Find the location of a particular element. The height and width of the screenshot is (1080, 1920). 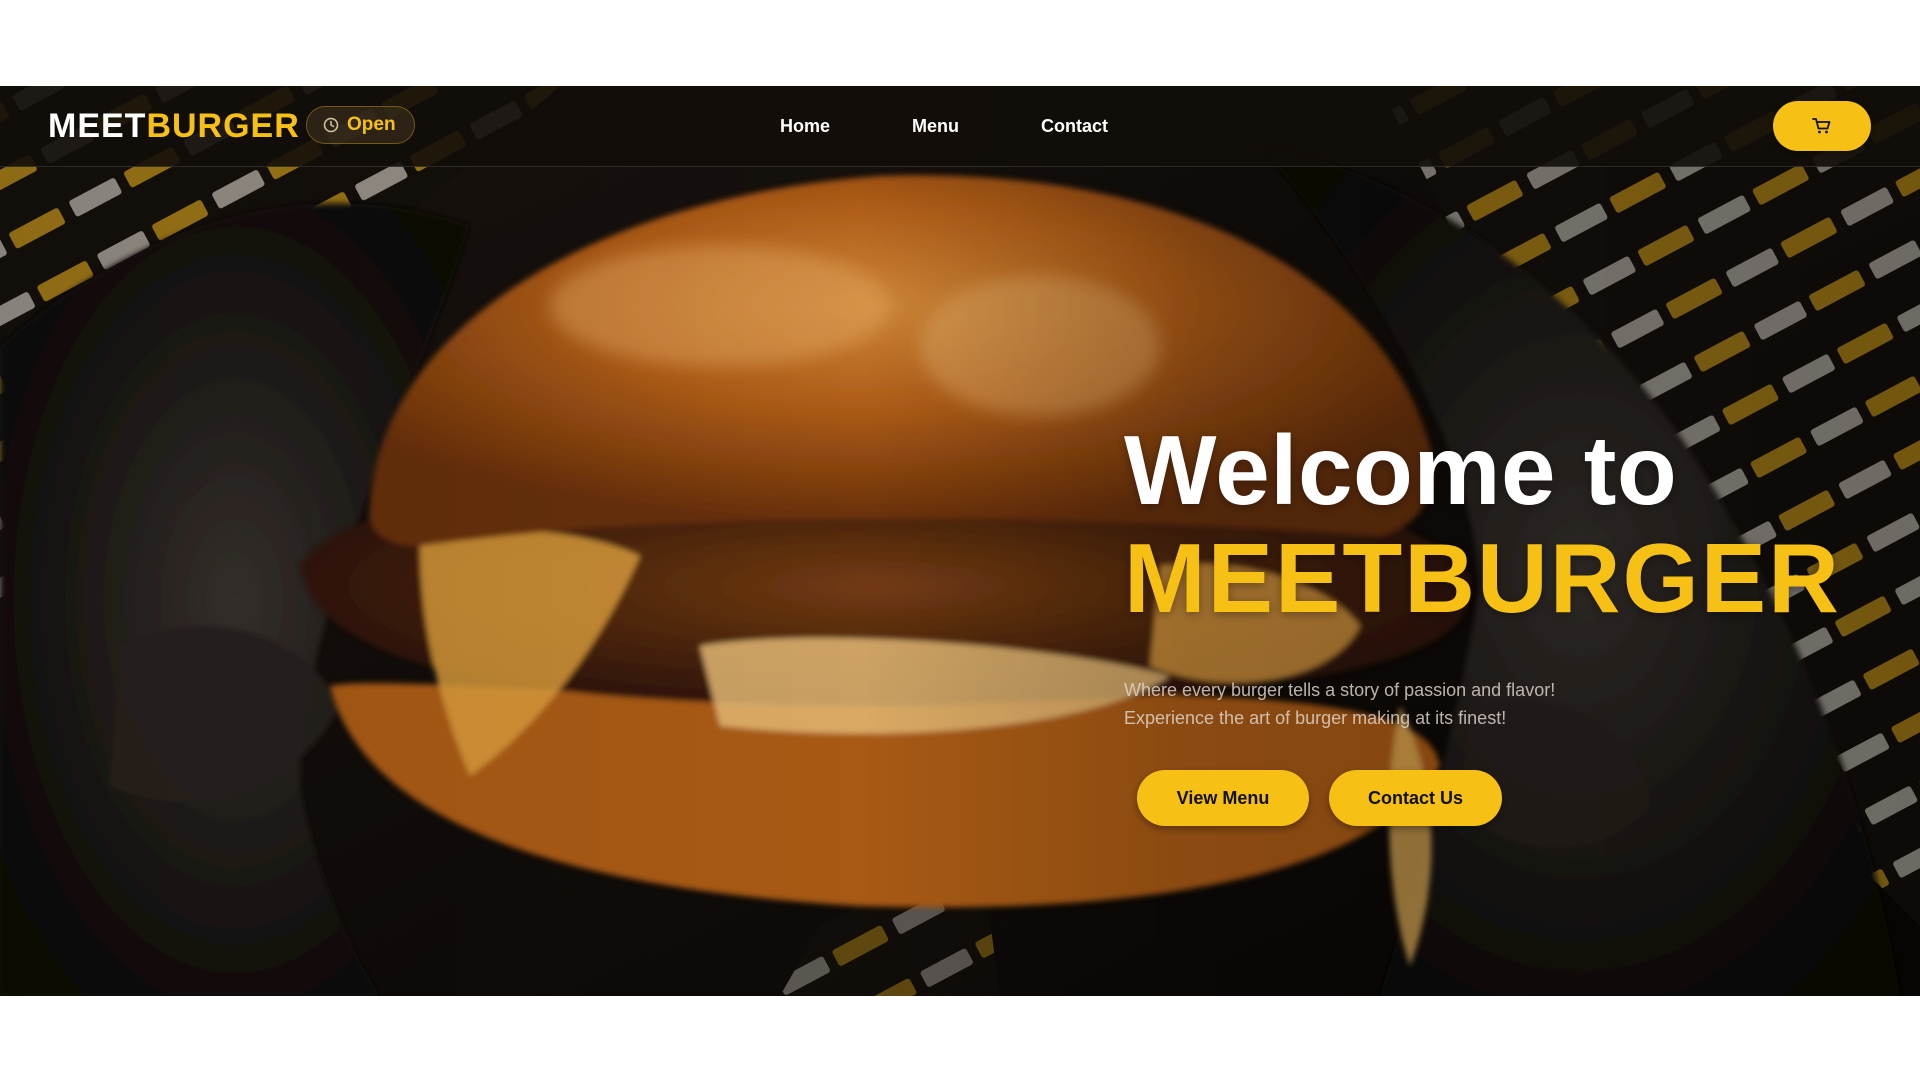

contact-us-button: Contact Us is located at coordinates (1415, 798).